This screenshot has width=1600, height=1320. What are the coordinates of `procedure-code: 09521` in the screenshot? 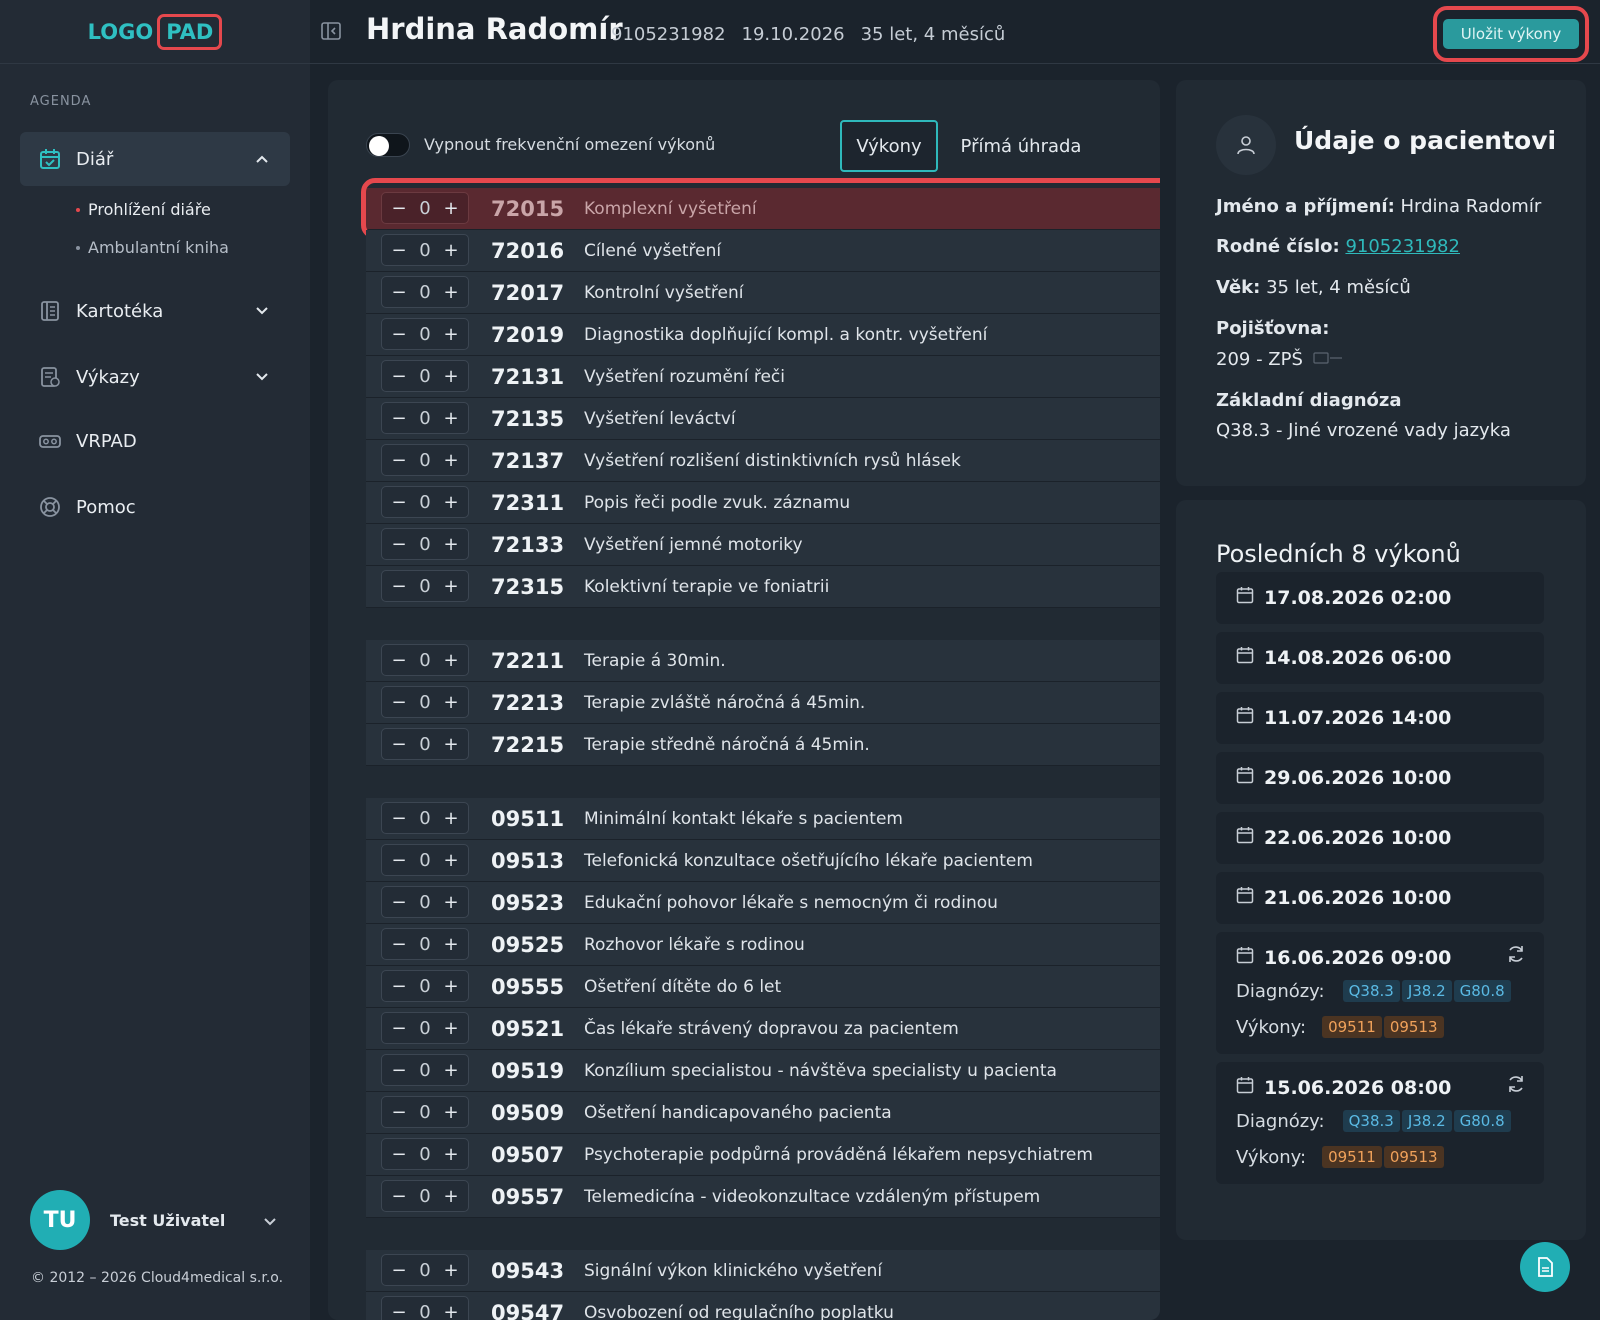 It's located at (528, 1028).